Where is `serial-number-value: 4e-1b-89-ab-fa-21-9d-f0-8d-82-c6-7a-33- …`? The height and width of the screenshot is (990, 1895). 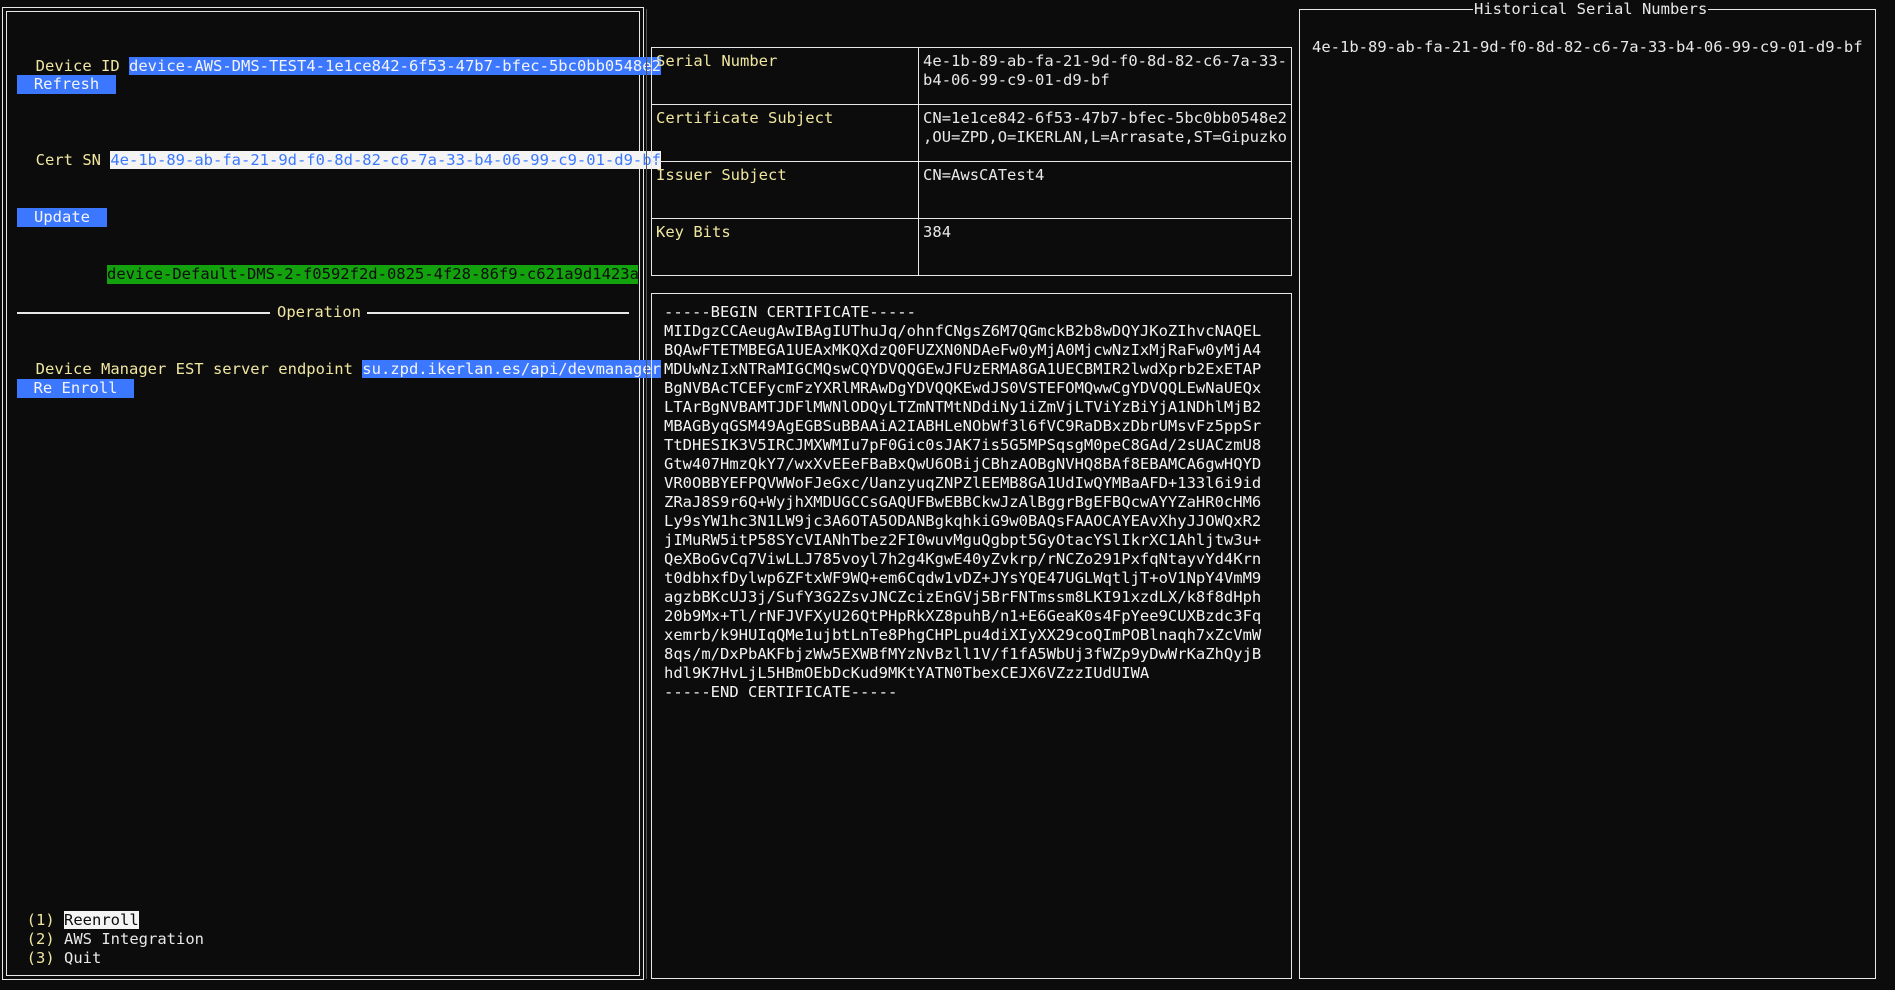
serial-number-value: 4e-1b-89-ab-fa-21-9d-f0-8d-82-c6-7a-33- … is located at coordinates (1105, 76).